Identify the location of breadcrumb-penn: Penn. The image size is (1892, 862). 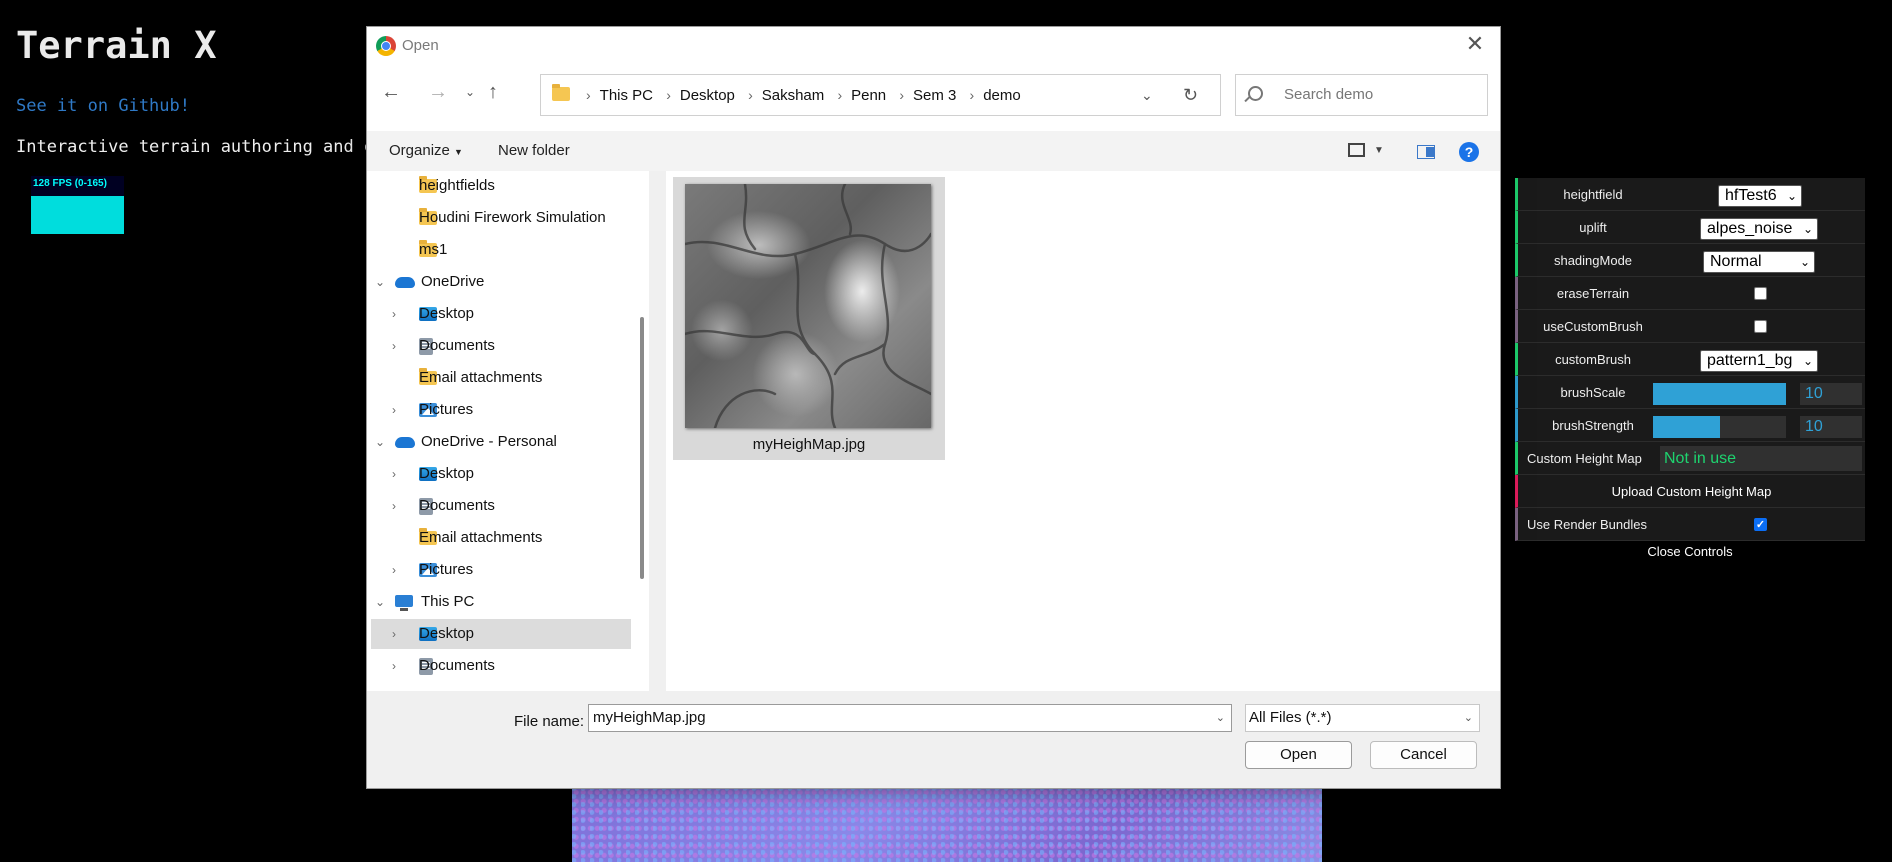
(868, 95).